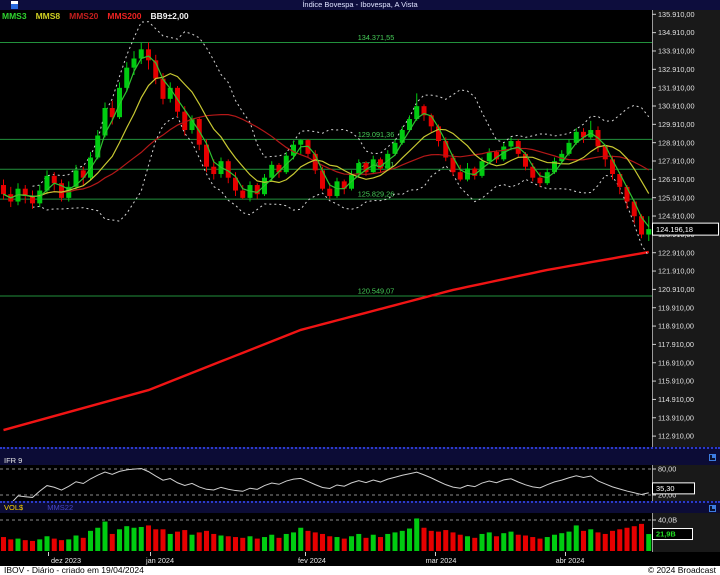 The height and width of the screenshot is (575, 720). What do you see at coordinates (312, 560) in the screenshot?
I see `month-label: fev 2024` at bounding box center [312, 560].